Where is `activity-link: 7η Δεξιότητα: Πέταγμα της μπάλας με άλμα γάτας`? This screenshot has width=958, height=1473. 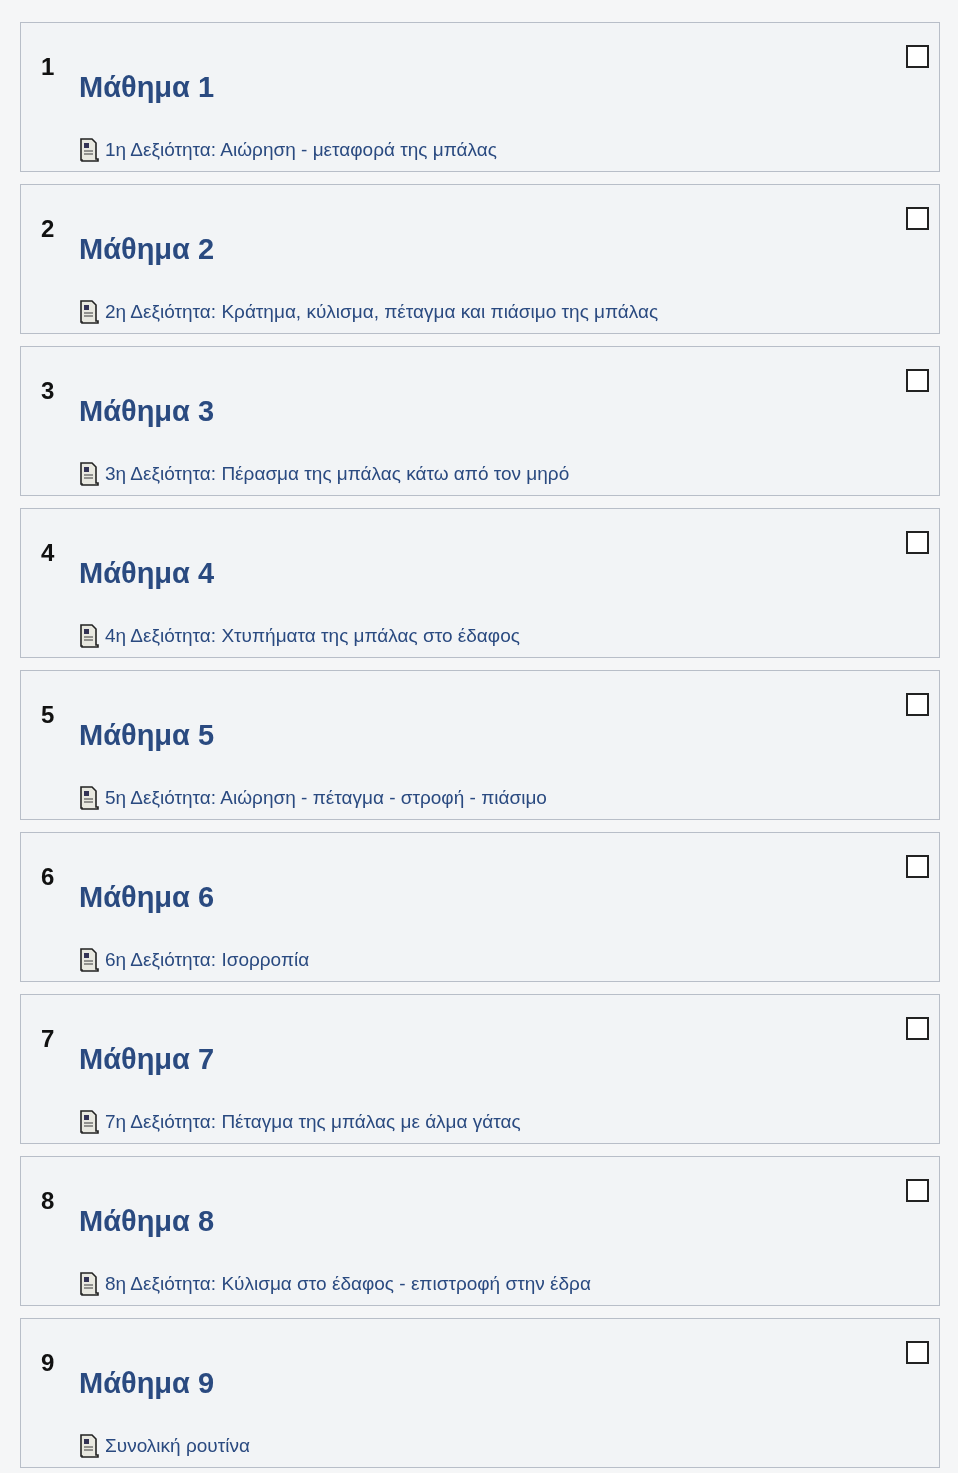
activity-link: 7η Δεξιότητα: Πέταγμα της μπάλας με άλμα γάτας is located at coordinates (492, 1122).